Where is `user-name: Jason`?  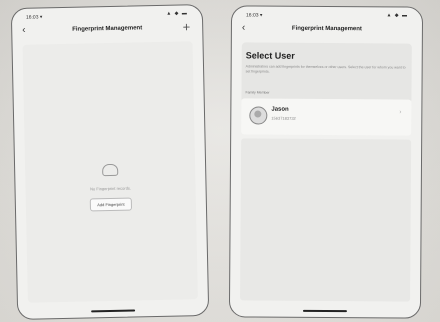 user-name: Jason is located at coordinates (280, 109).